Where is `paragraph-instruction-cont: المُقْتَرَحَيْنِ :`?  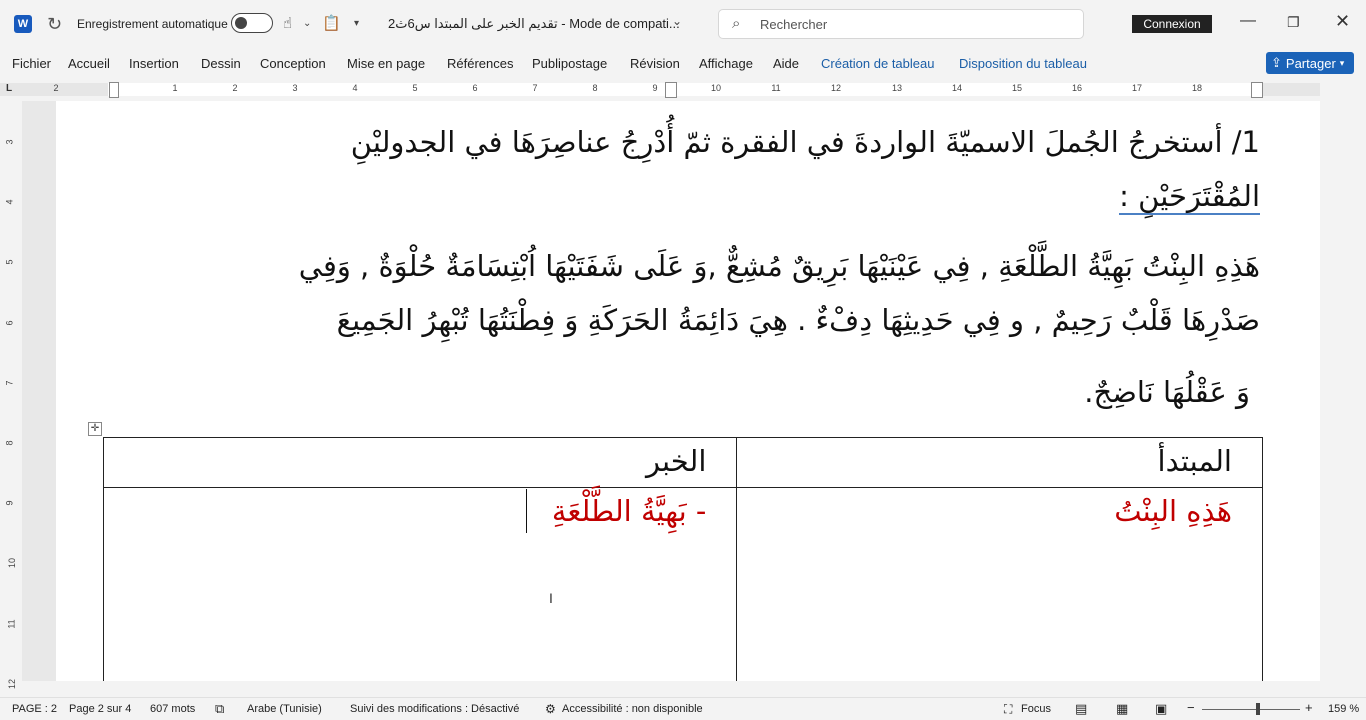
paragraph-instruction-cont: المُقْتَرَحَيْنِ : is located at coordinates (1189, 197).